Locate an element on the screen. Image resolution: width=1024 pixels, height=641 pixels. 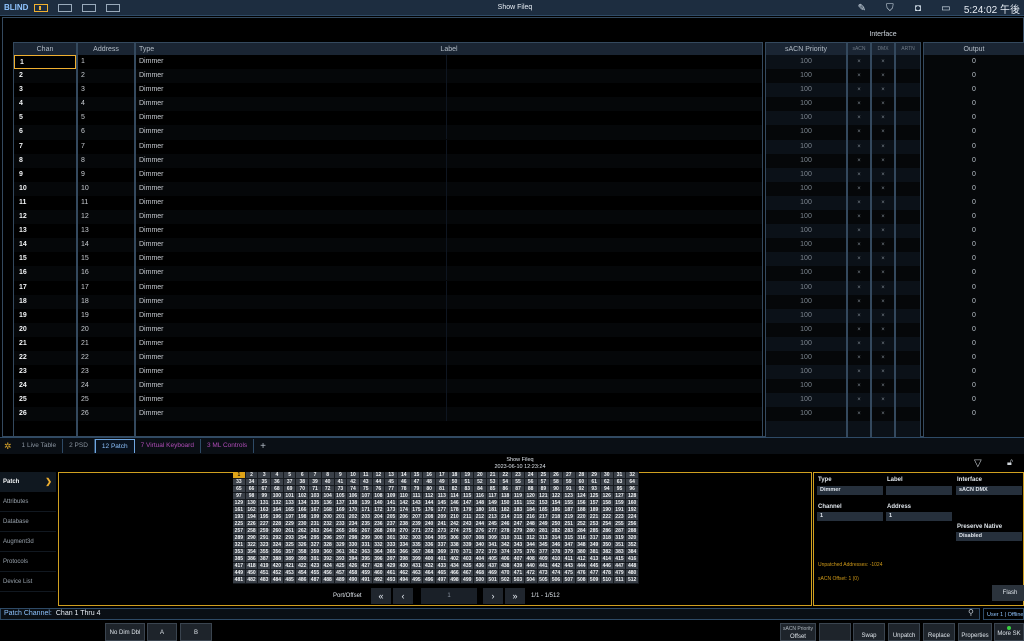
address-cell-464: 464 is located at coordinates (429, 573).